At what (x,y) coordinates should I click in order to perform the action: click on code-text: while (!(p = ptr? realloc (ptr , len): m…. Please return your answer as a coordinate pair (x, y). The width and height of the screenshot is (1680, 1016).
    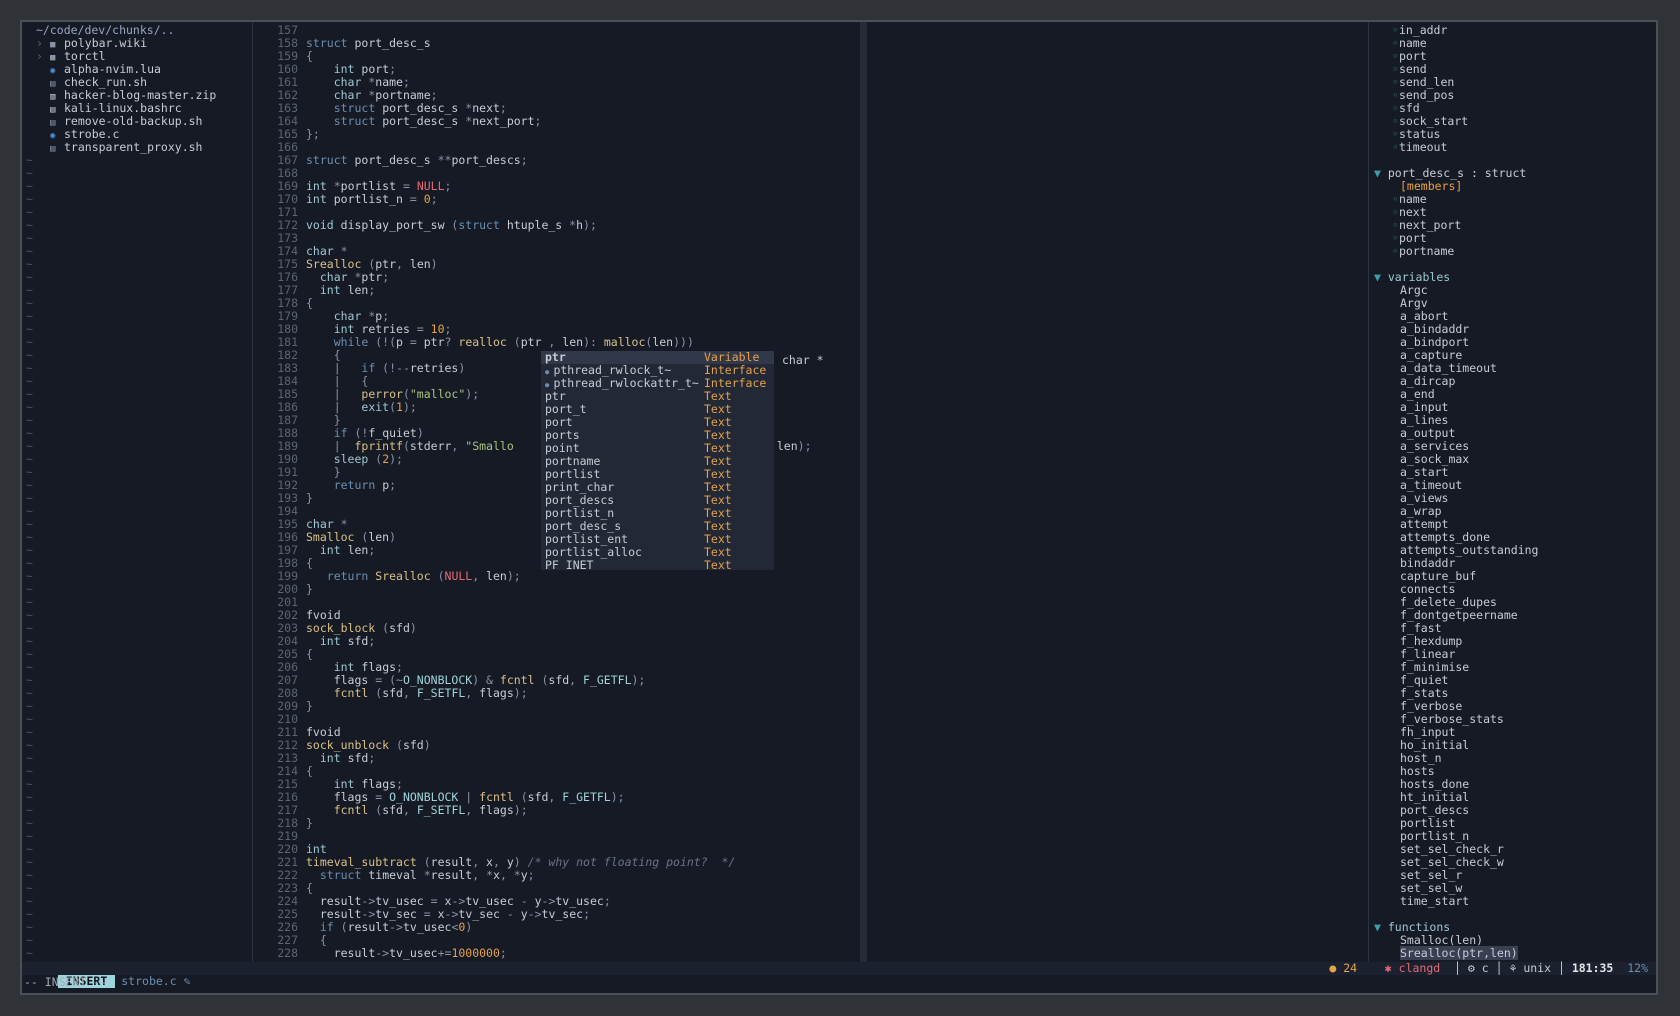
    Looking at the image, I should click on (513, 342).